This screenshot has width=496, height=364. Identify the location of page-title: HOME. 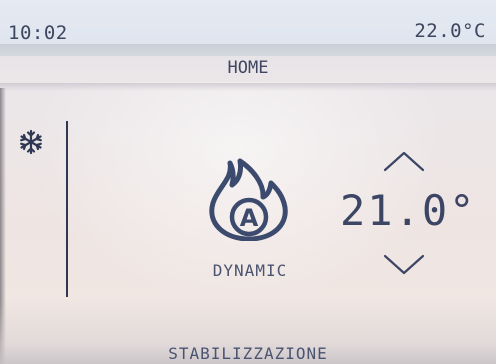
(248, 68).